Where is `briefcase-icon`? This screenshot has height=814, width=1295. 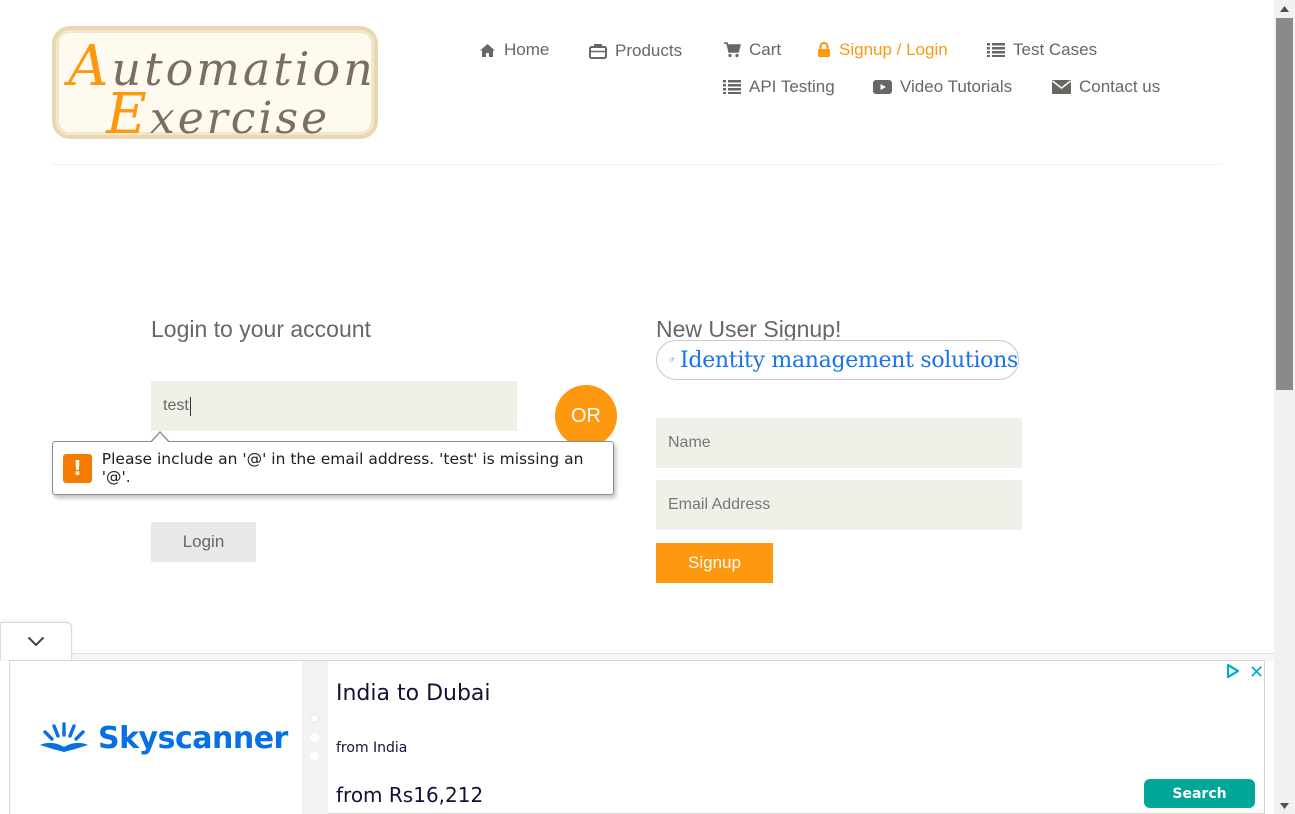 briefcase-icon is located at coordinates (598, 51).